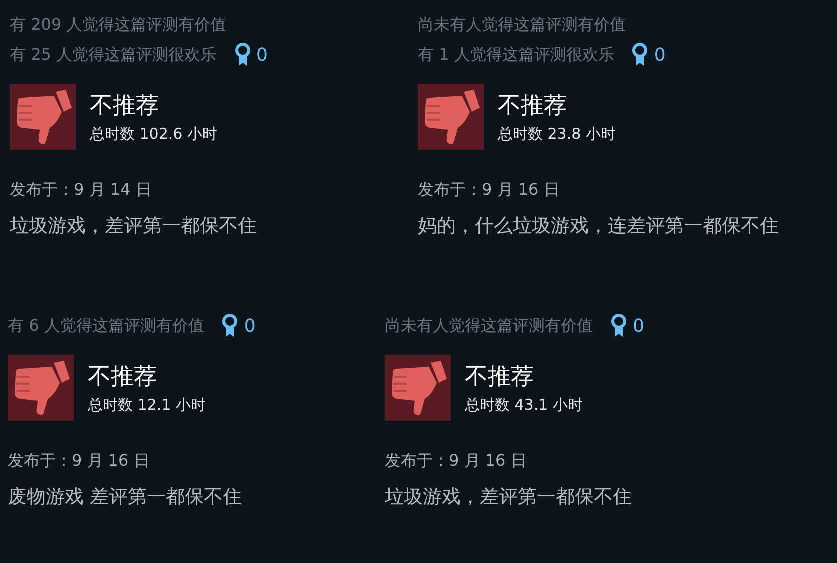 This screenshot has width=837, height=563. Describe the element at coordinates (125, 497) in the screenshot. I see `review-text: 废物游戏 差评第一都保不住` at that location.